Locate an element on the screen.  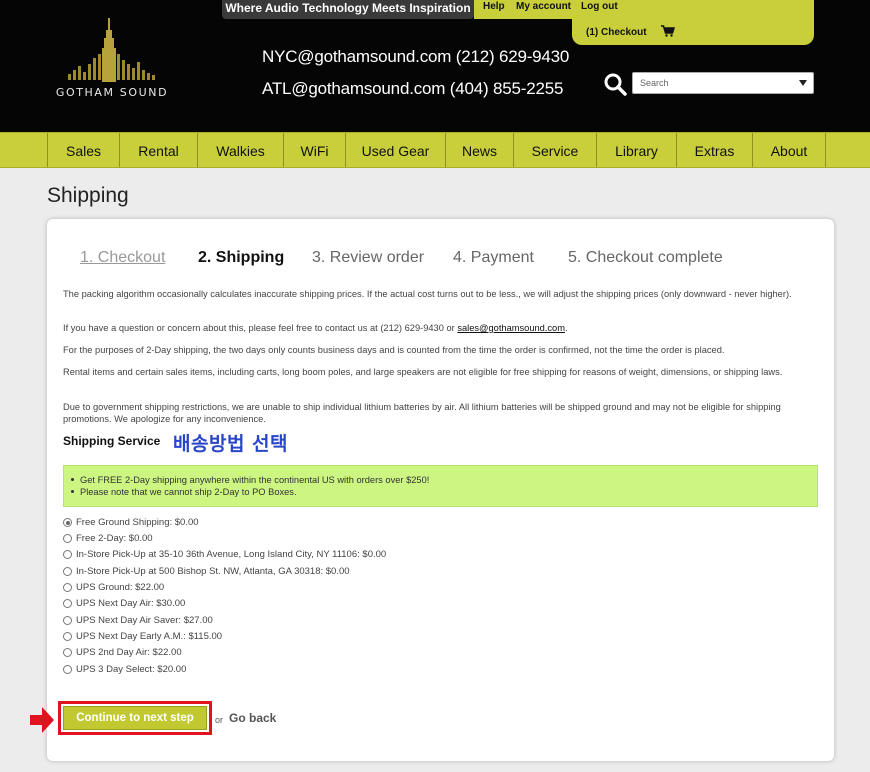
top-links-bar: Help My account Log out is located at coordinates (644, 9).